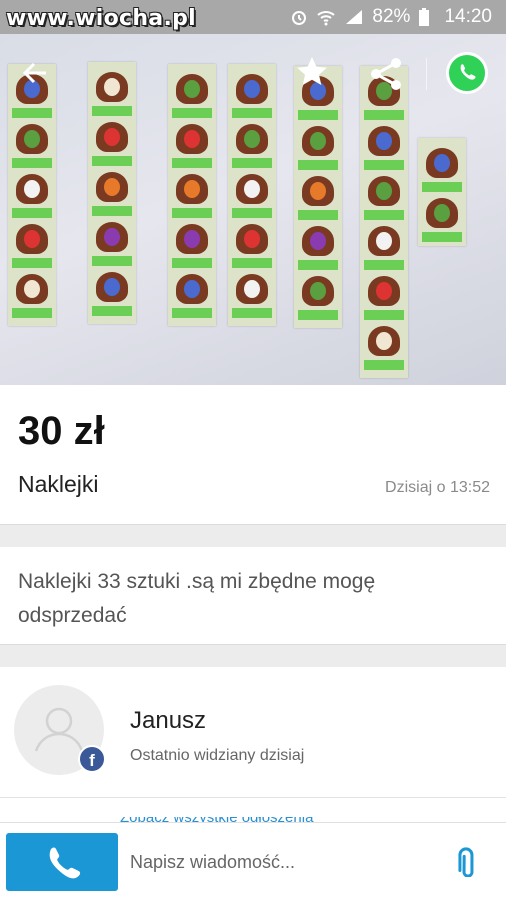 The image size is (506, 900). What do you see at coordinates (326, 18) in the screenshot?
I see `wifi-icon` at bounding box center [326, 18].